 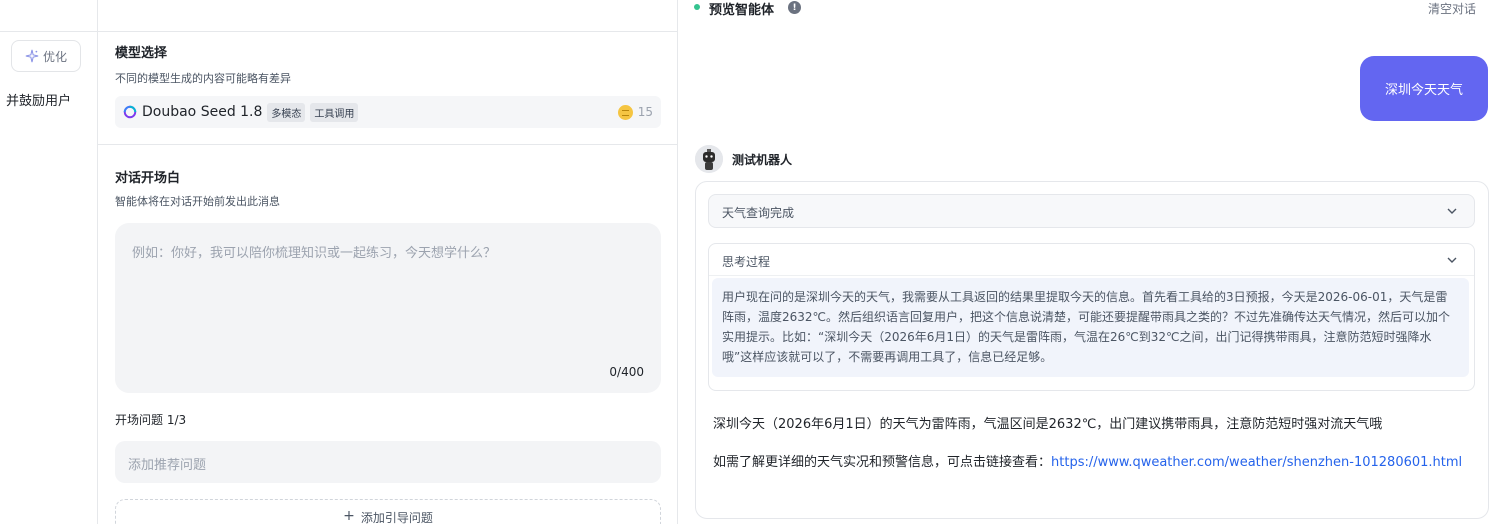 I want to click on answer-link-prefix: 如需了解更详细的天气实况和预警信息，可点击链接查看：, so click(x=882, y=462).